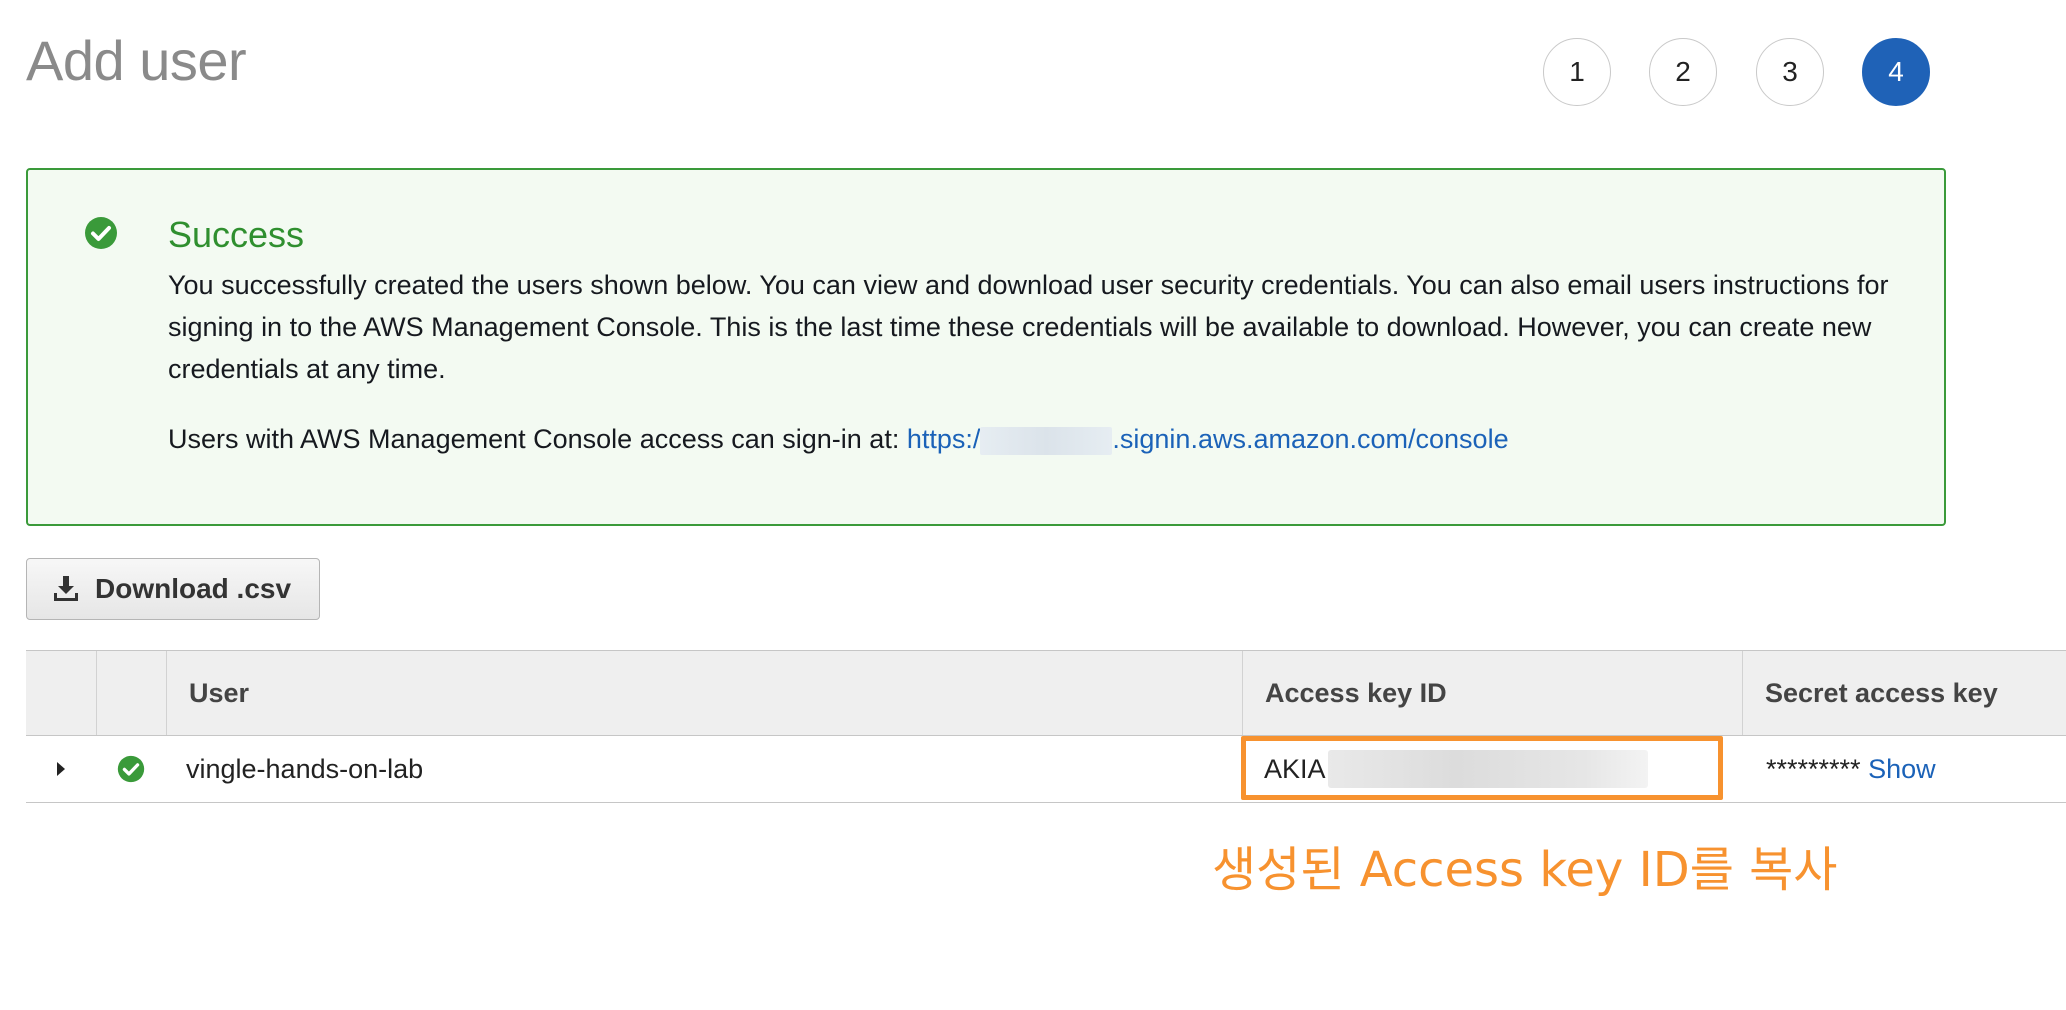  I want to click on column-secret-access-key: Secret access key, so click(1904, 693).